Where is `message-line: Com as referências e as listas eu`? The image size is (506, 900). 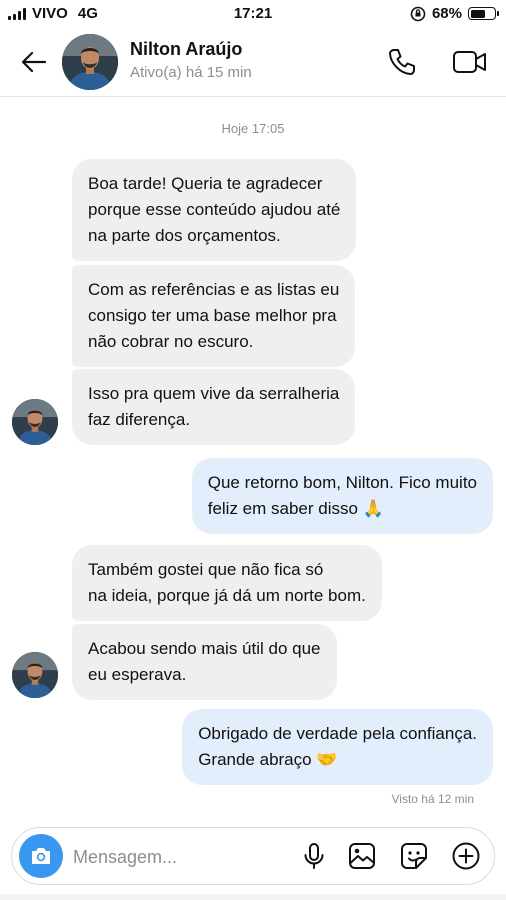 message-line: Com as referências e as listas eu is located at coordinates (214, 289).